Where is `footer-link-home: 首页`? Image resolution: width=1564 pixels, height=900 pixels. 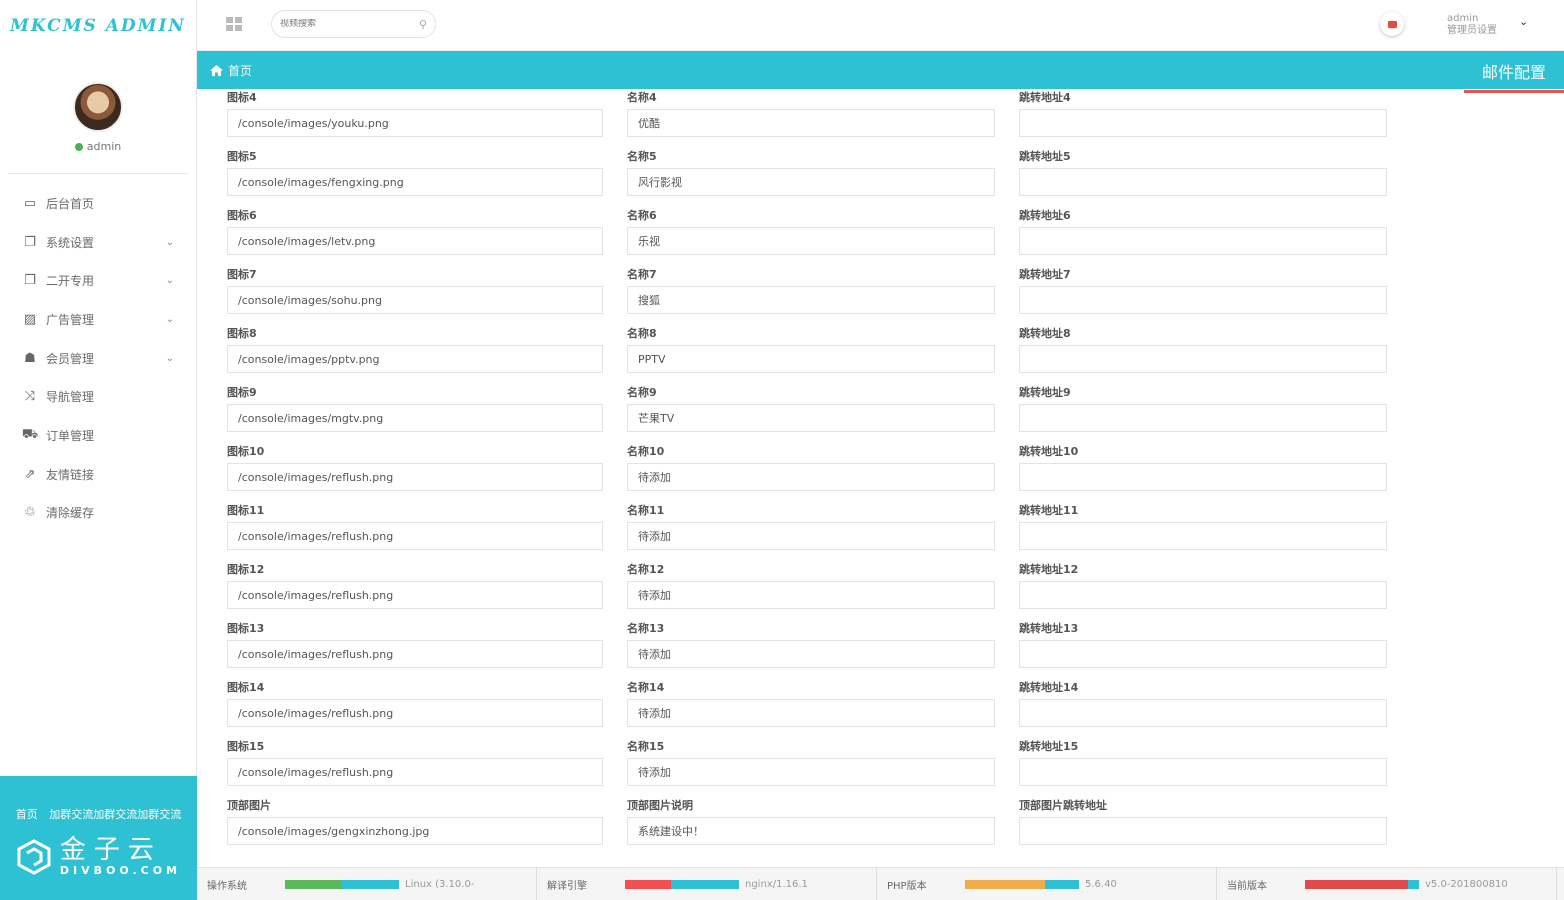 footer-link-home: 首页 is located at coordinates (27, 814).